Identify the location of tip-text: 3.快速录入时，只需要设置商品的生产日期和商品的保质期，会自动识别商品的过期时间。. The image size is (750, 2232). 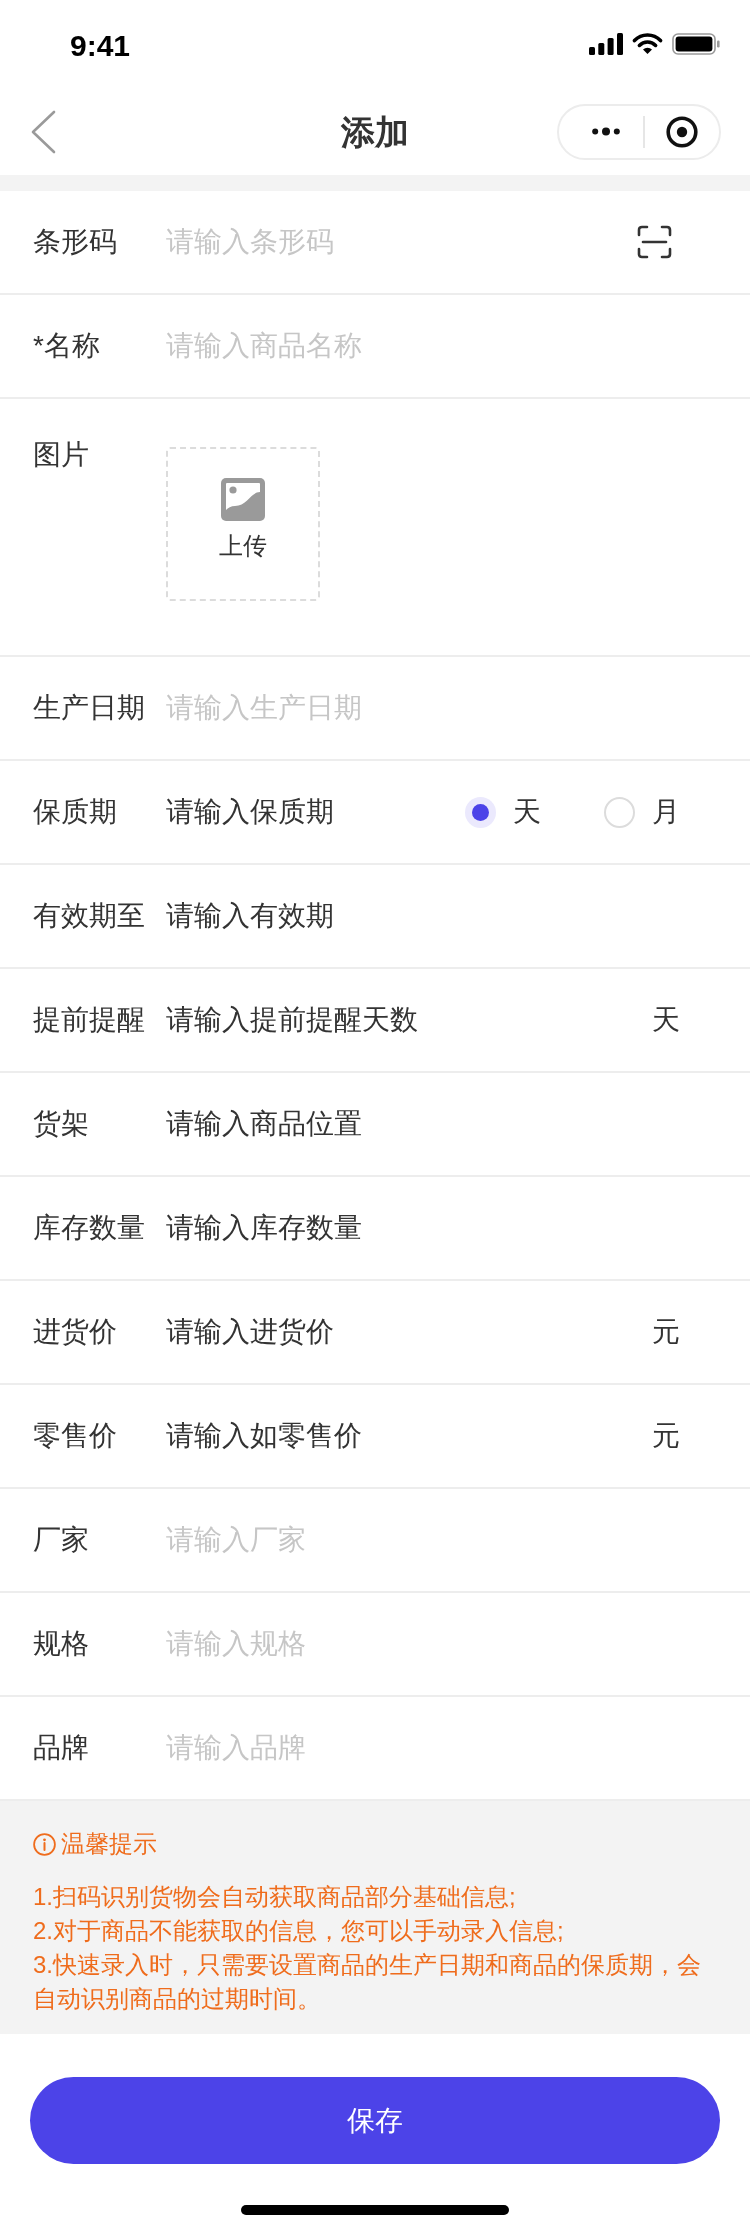
(367, 1982).